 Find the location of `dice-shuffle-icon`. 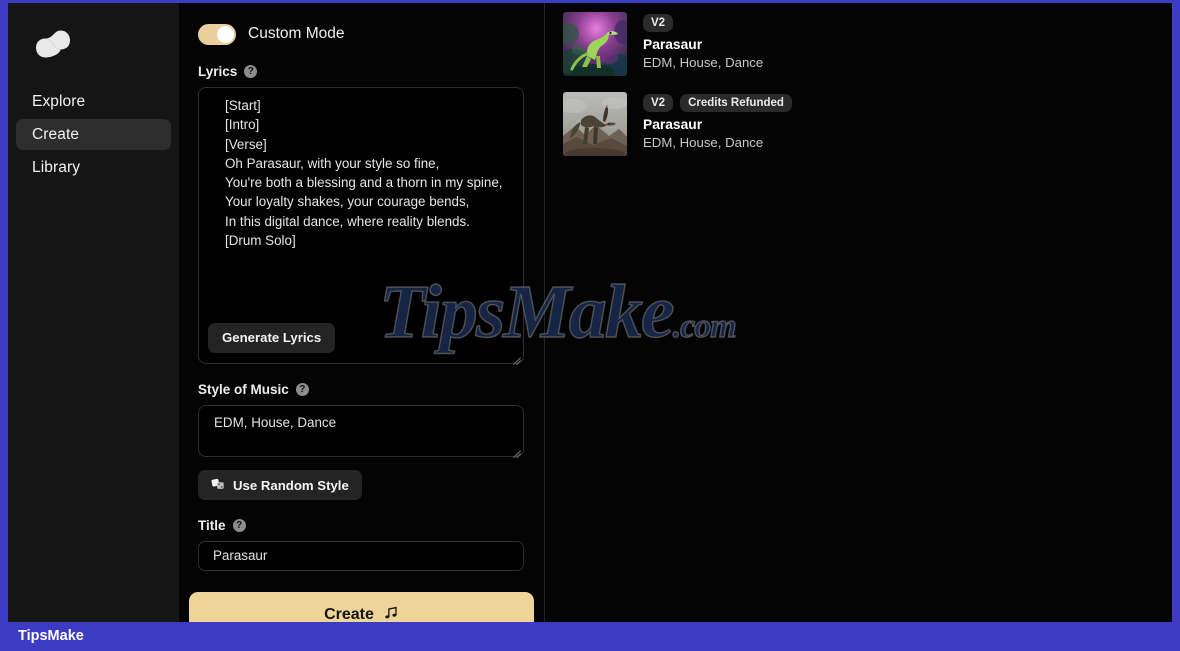

dice-shuffle-icon is located at coordinates (218, 485).